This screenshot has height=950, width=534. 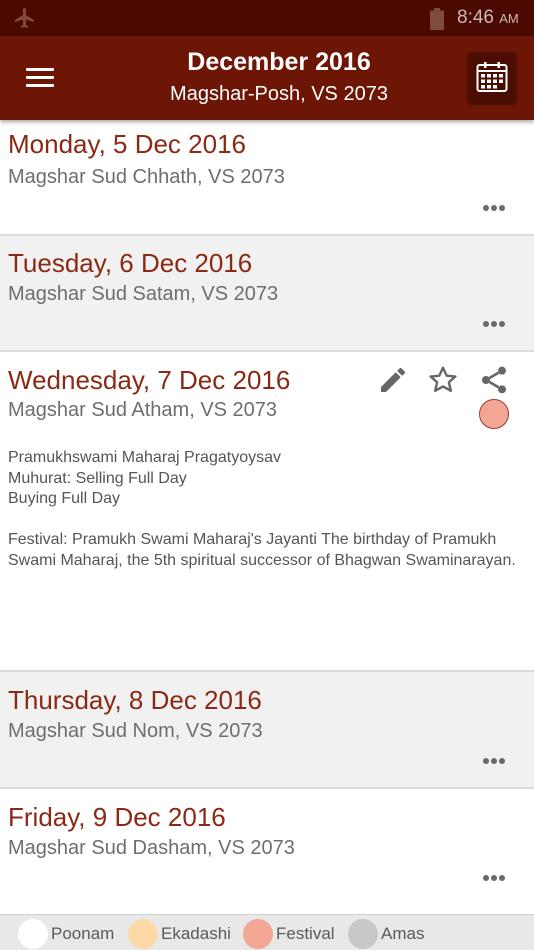 I want to click on star-outline-icon, so click(x=443, y=380).